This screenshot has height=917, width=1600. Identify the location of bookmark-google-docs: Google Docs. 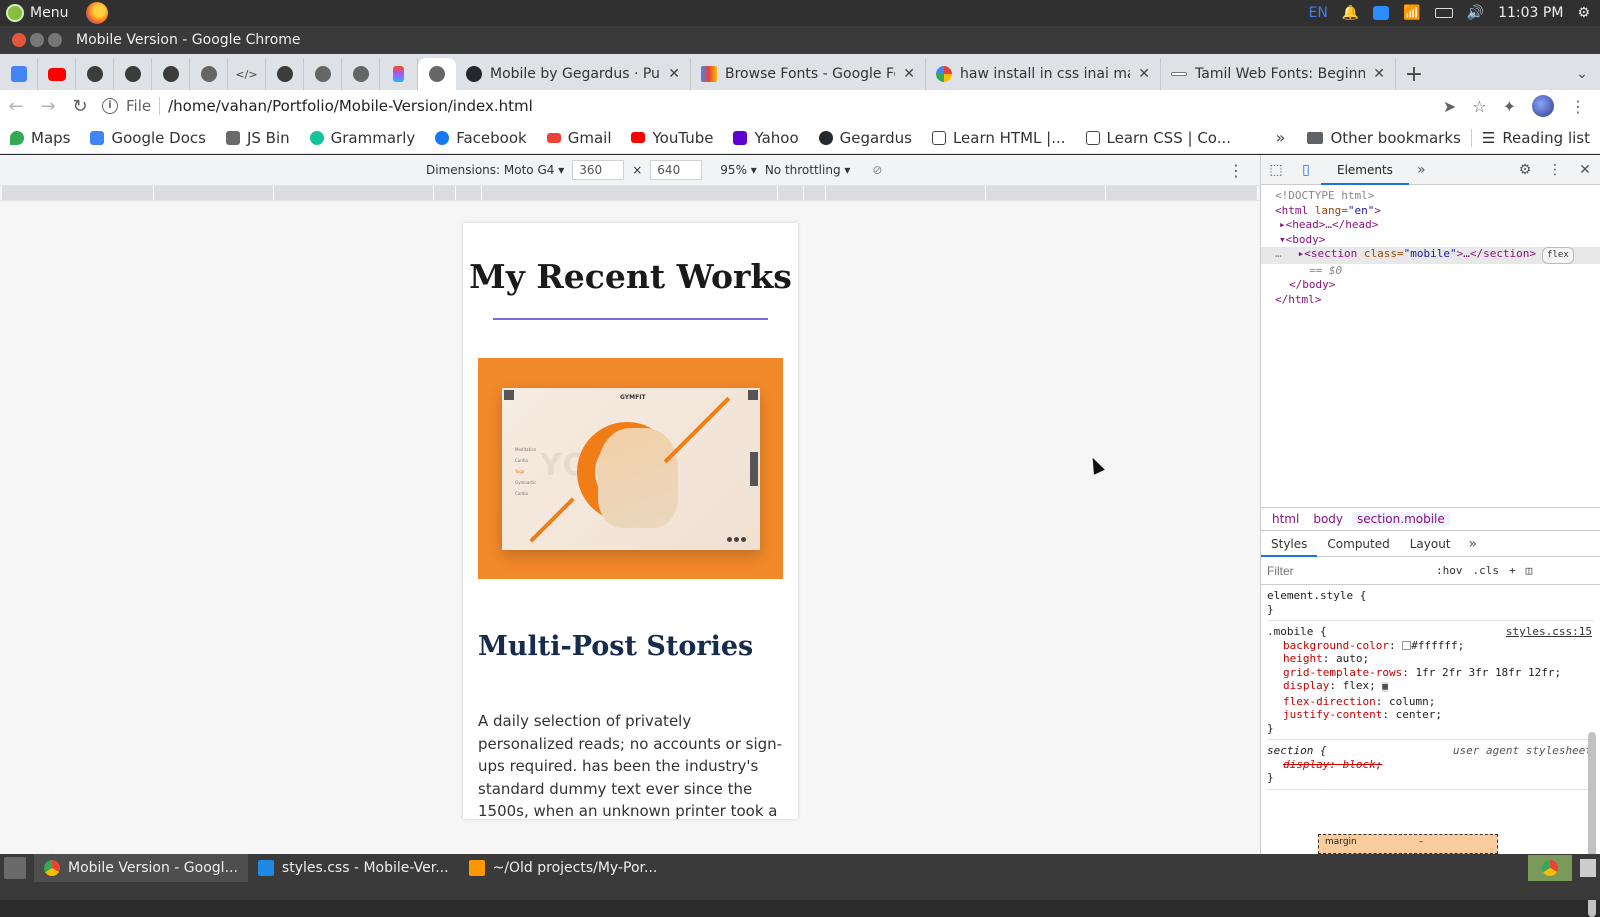
(147, 138).